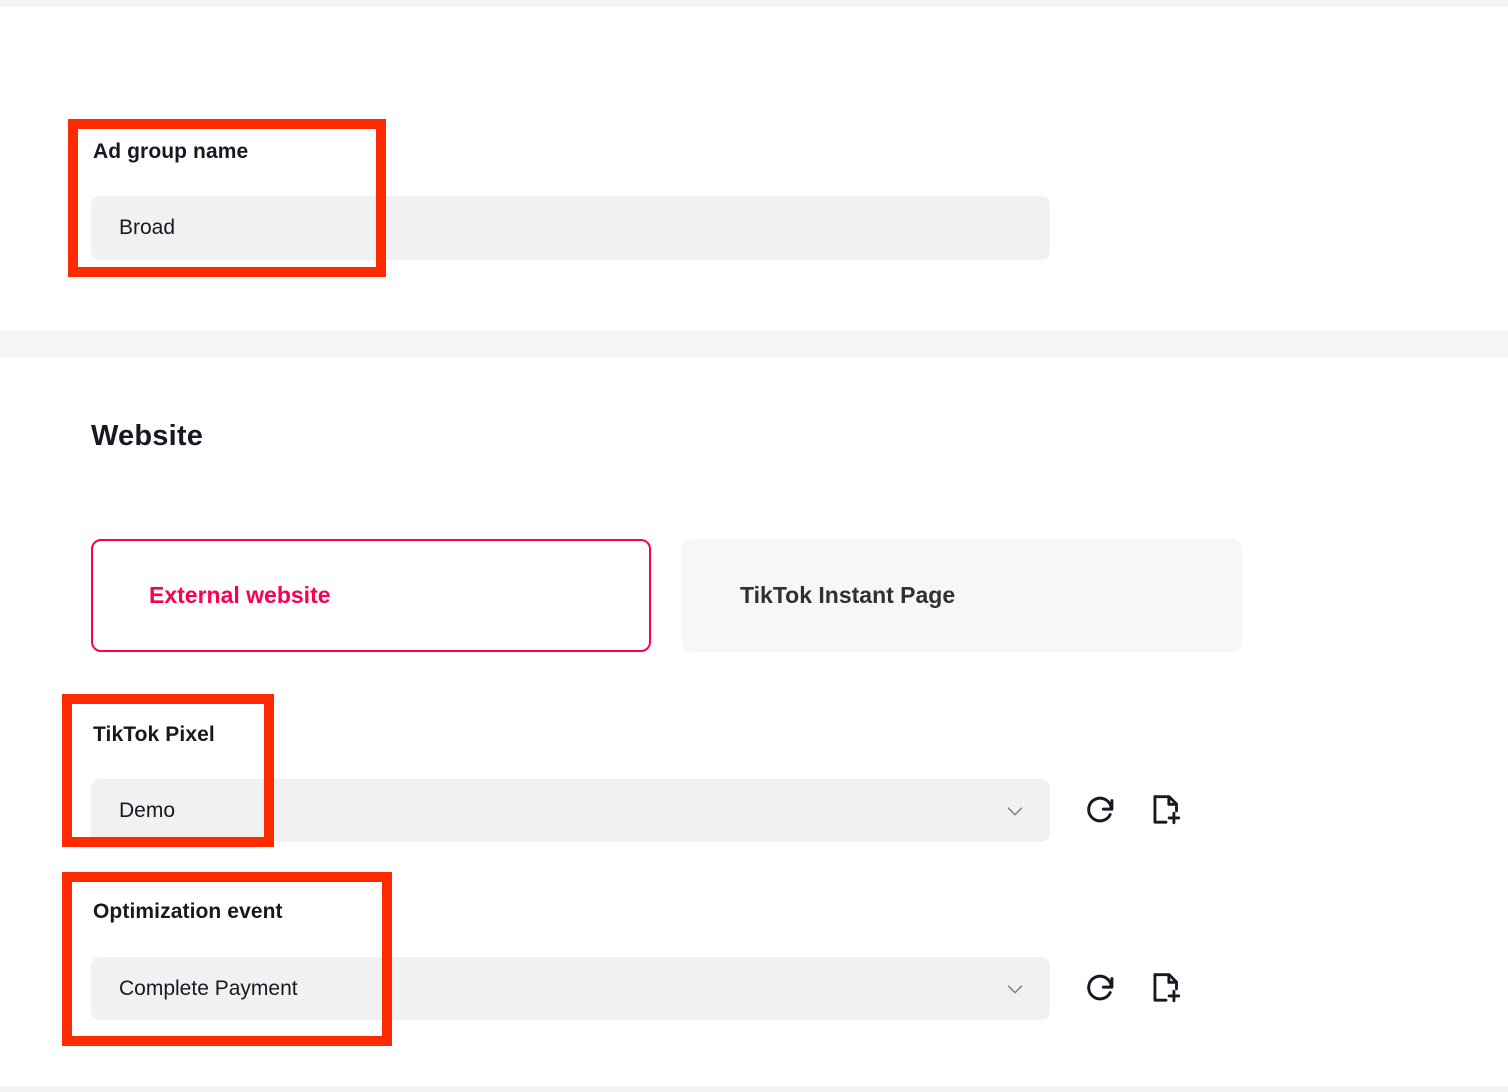  What do you see at coordinates (147, 436) in the screenshot?
I see `website-section-title: Website` at bounding box center [147, 436].